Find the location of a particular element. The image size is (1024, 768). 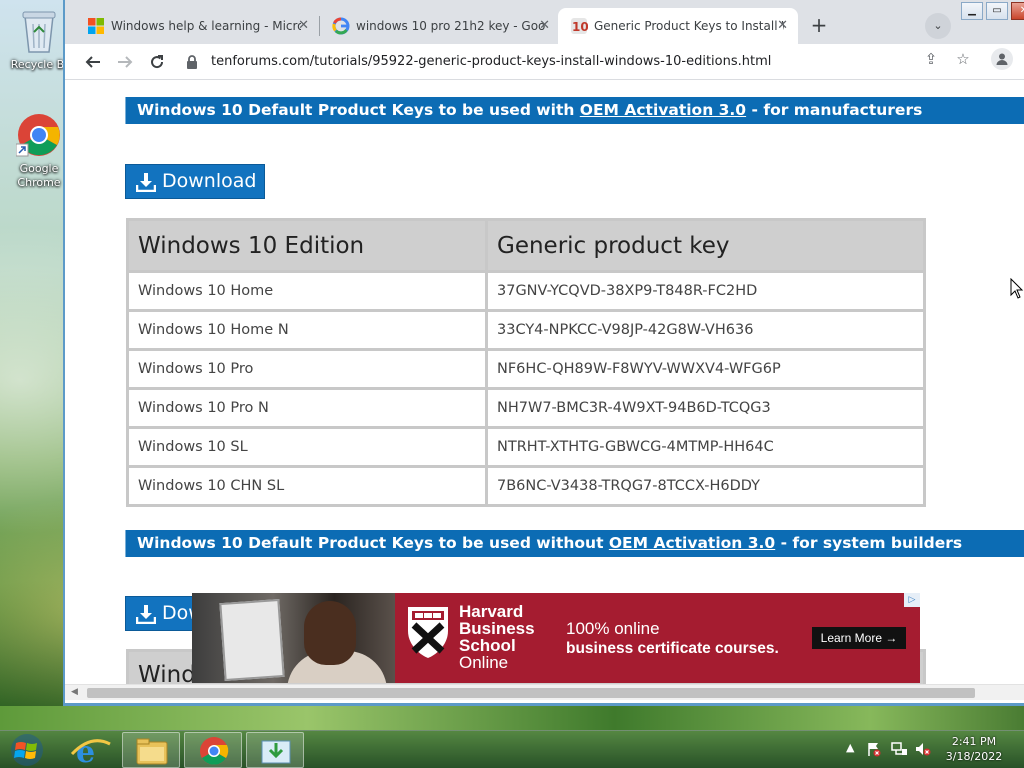

ad-photo is located at coordinates (293, 638).